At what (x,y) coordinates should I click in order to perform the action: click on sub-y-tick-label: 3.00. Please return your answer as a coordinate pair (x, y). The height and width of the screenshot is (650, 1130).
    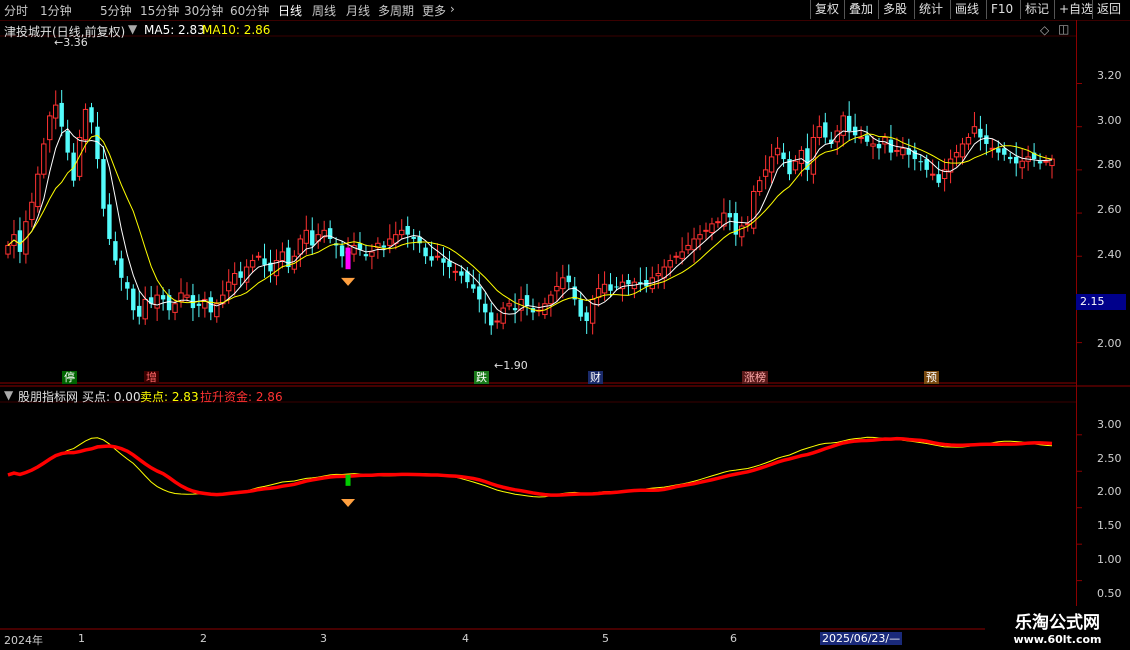
    Looking at the image, I should click on (1109, 424).